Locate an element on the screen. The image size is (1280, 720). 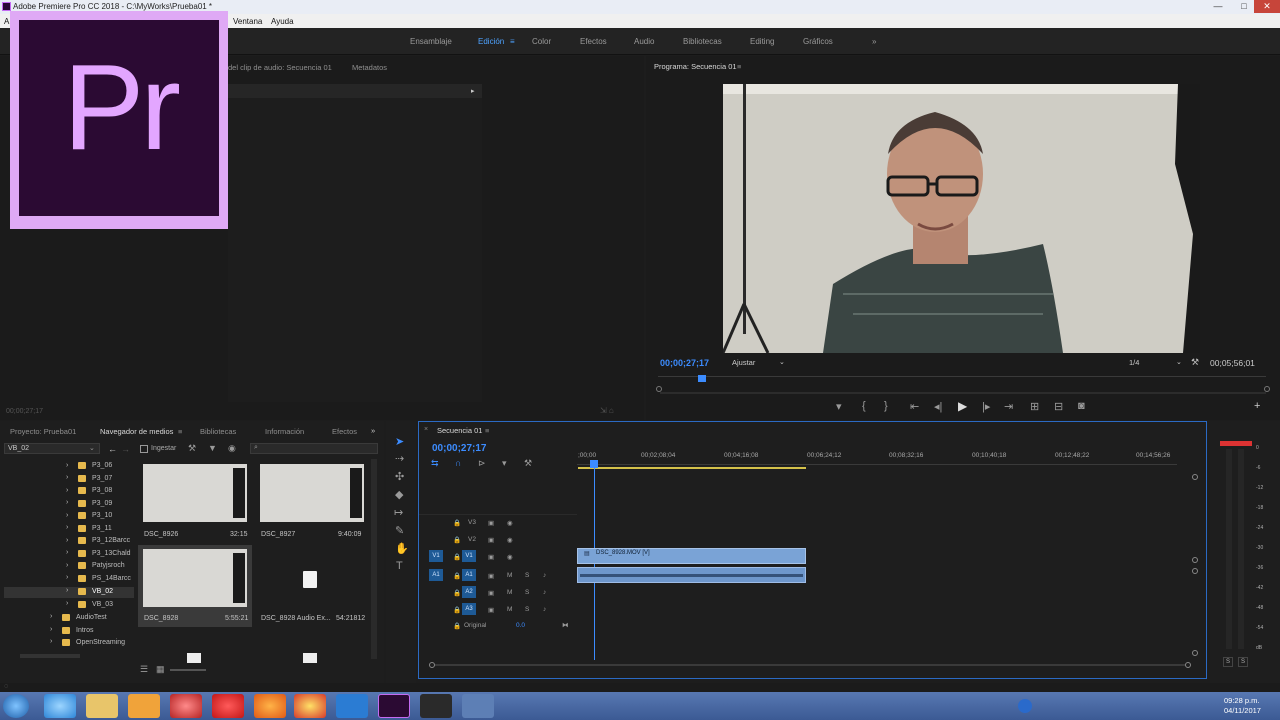
track-target-a1: A1 is located at coordinates (469, 575).